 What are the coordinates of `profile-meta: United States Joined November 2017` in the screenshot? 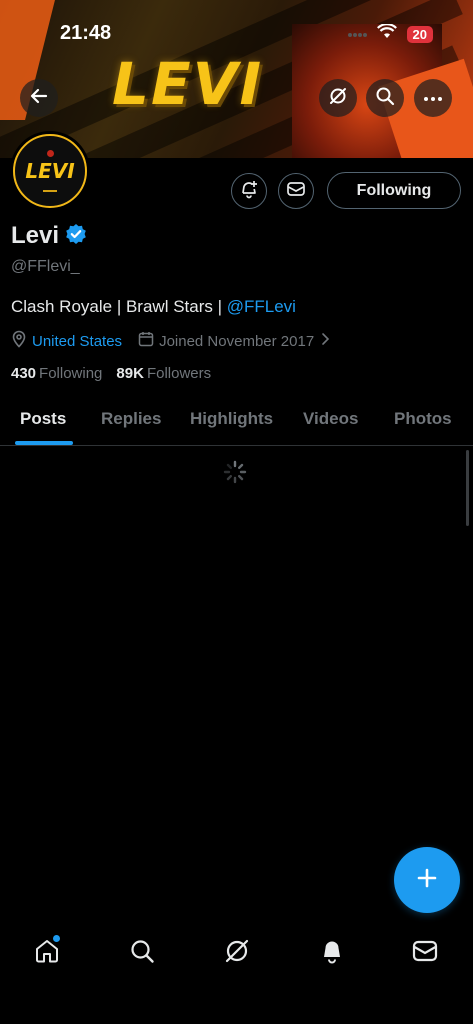 It's located at (170, 341).